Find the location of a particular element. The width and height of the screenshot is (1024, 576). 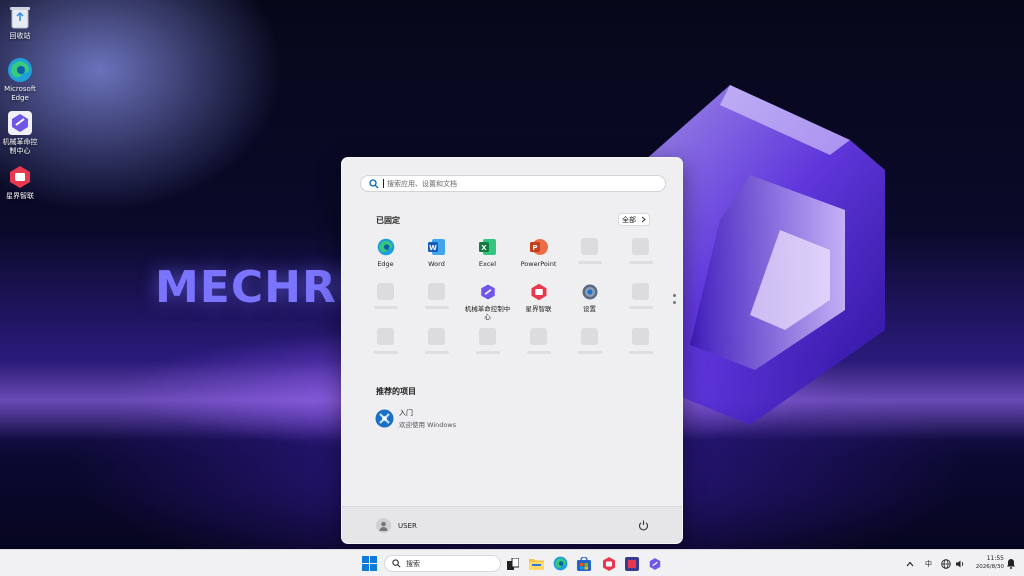

task-view-button is located at coordinates (512, 563).